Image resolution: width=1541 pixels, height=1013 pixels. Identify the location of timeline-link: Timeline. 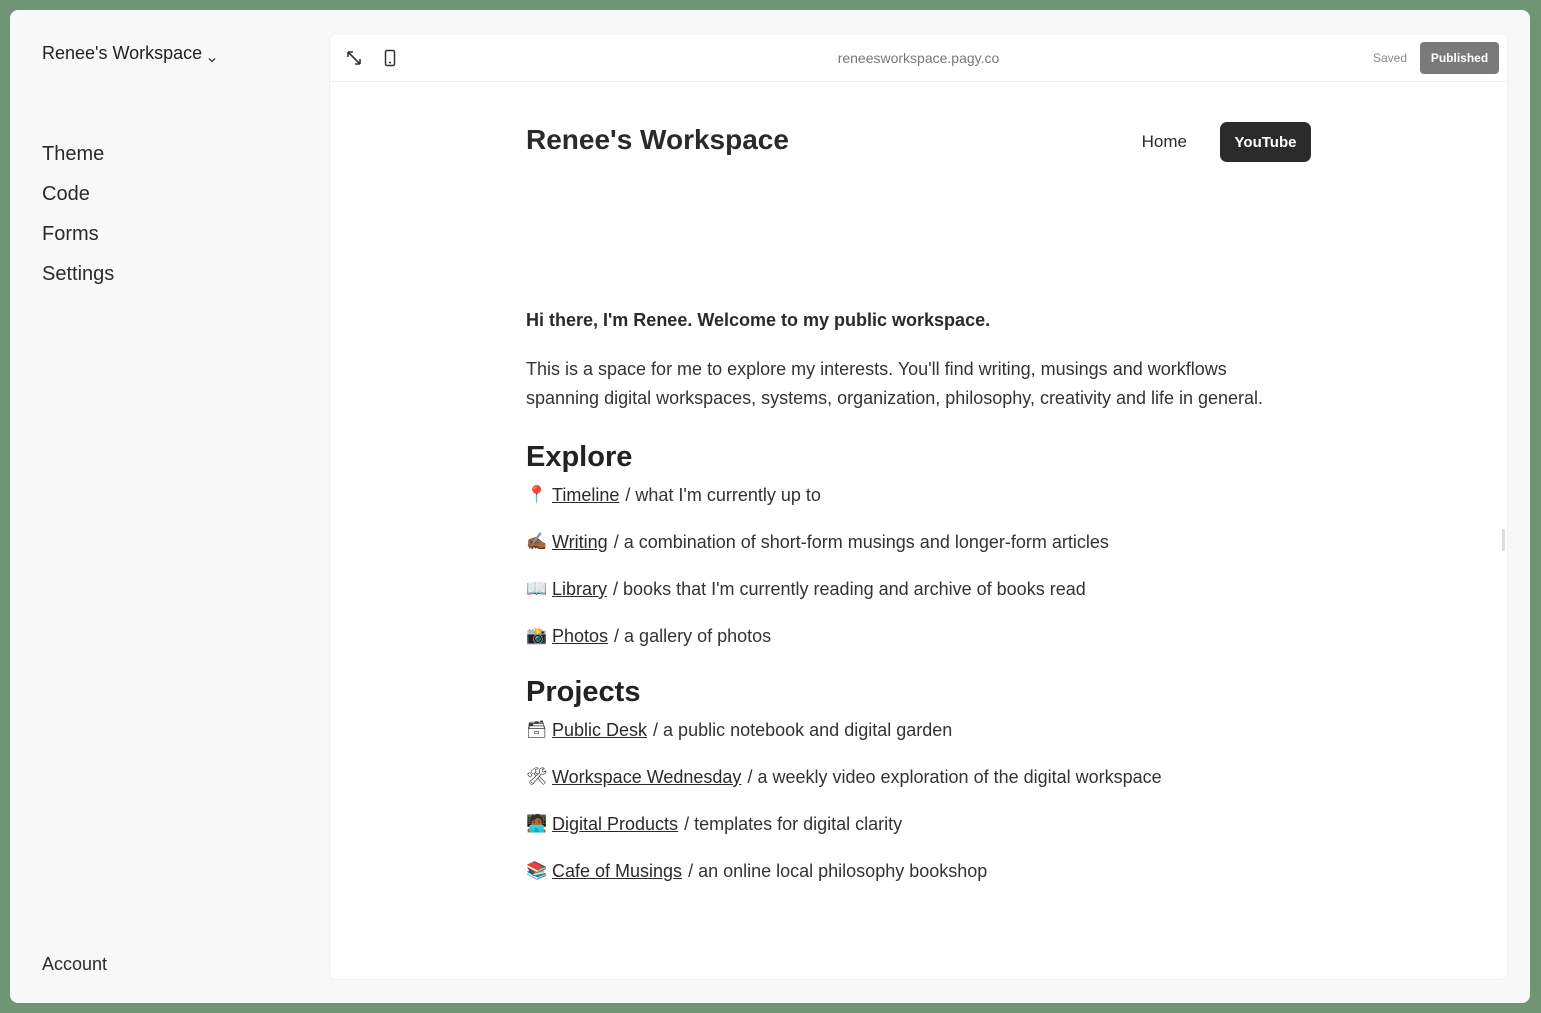
(585, 495).